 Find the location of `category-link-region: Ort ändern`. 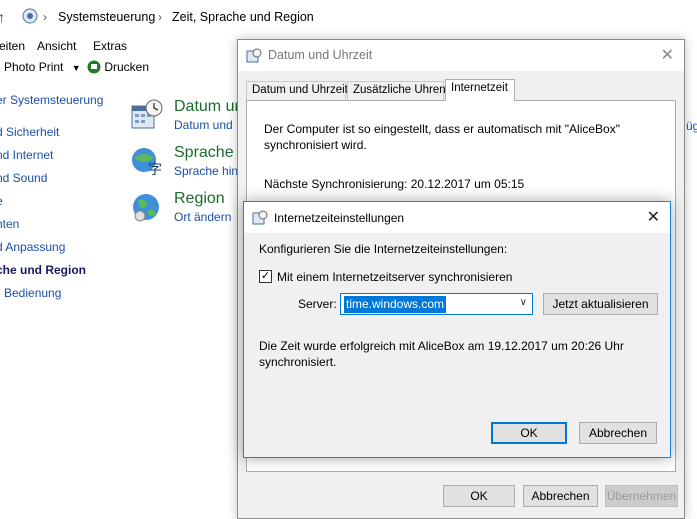

category-link-region: Ort ändern is located at coordinates (202, 217).